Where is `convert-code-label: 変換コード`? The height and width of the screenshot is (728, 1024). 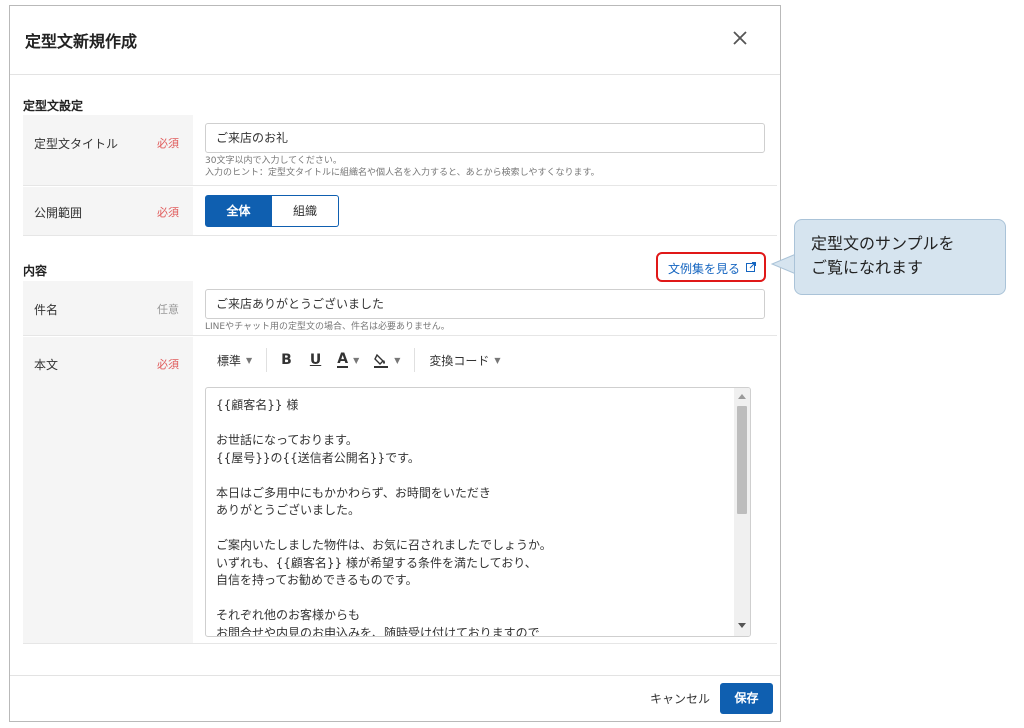
convert-code-label: 変換コード is located at coordinates (459, 360).